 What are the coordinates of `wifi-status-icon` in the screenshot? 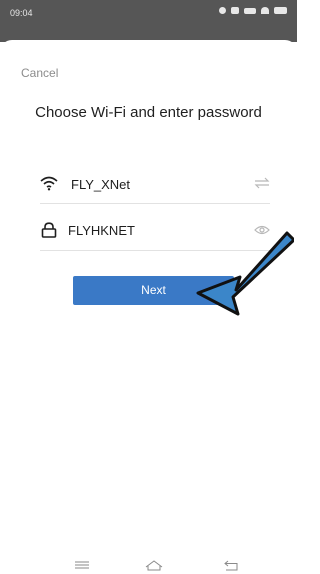 It's located at (265, 10).